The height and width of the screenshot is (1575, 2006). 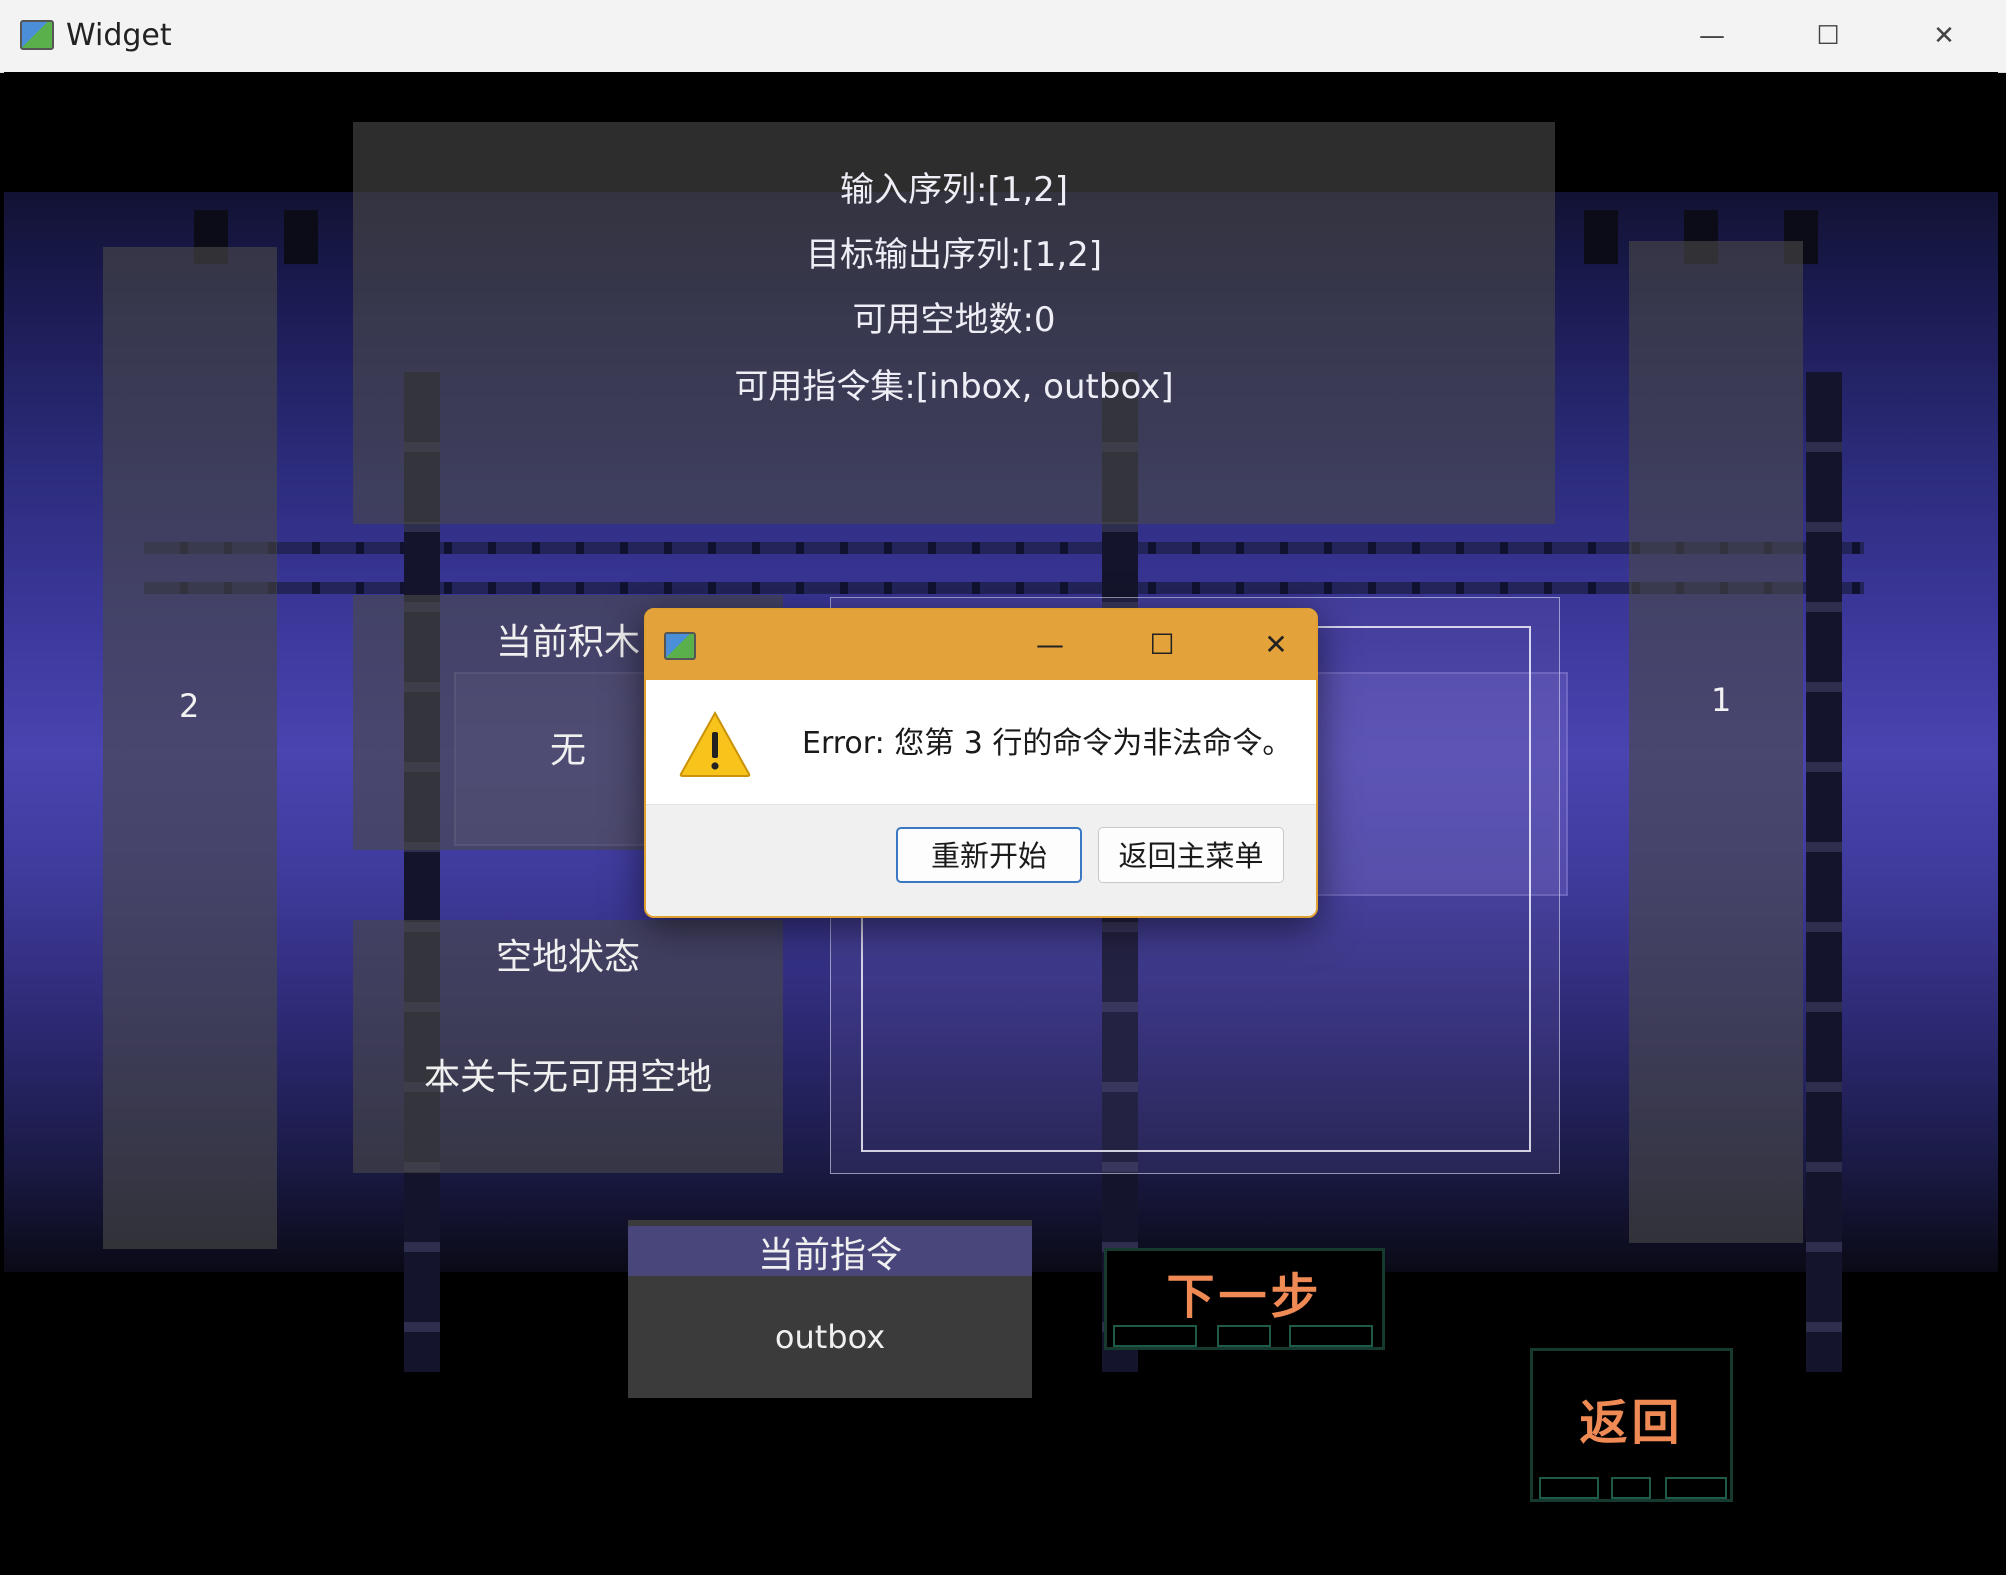 What do you see at coordinates (1716, 742) in the screenshot?
I see `outbox-stack-panel: 1` at bounding box center [1716, 742].